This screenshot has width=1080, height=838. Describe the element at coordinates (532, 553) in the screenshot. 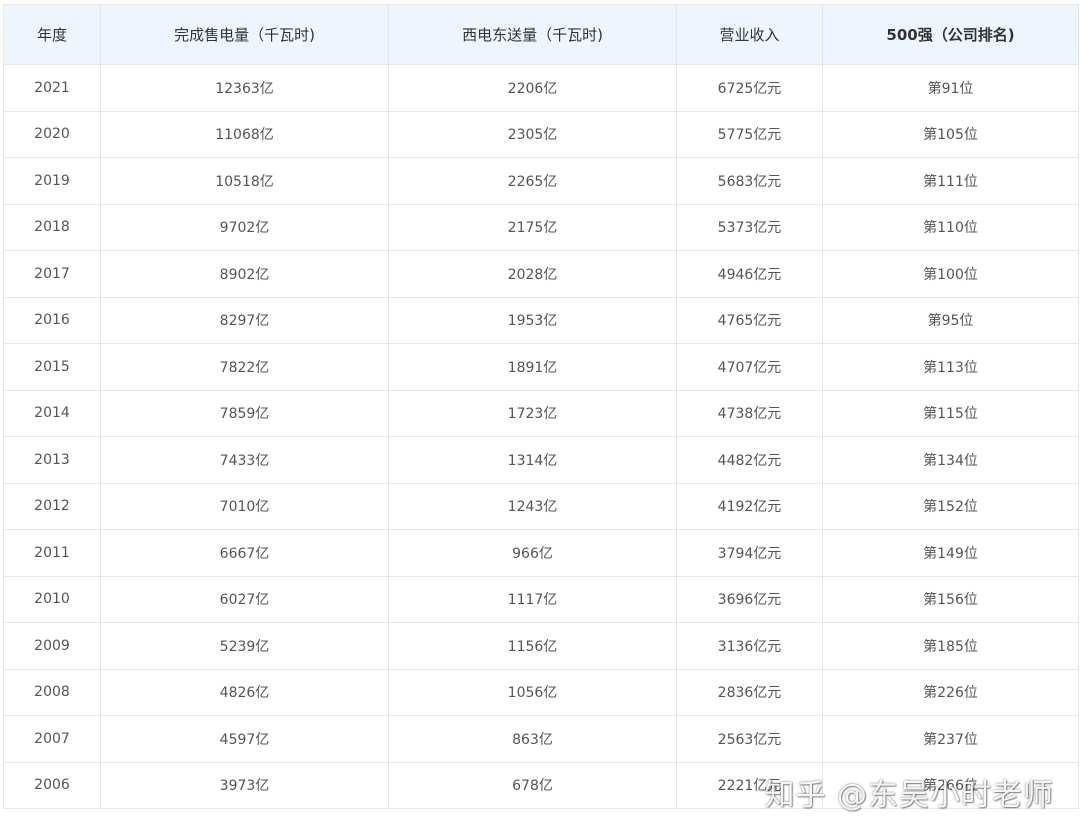

I see `cell-west-east-transmission: 966亿` at that location.